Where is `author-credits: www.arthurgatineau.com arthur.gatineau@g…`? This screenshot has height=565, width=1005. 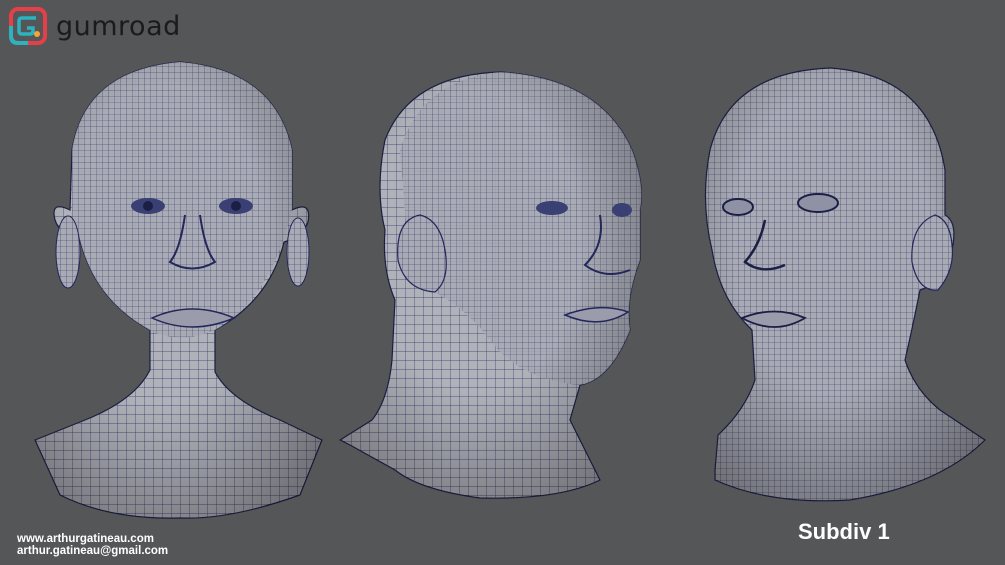
author-credits: www.arthurgatineau.com arthur.gatineau@g… is located at coordinates (92, 545).